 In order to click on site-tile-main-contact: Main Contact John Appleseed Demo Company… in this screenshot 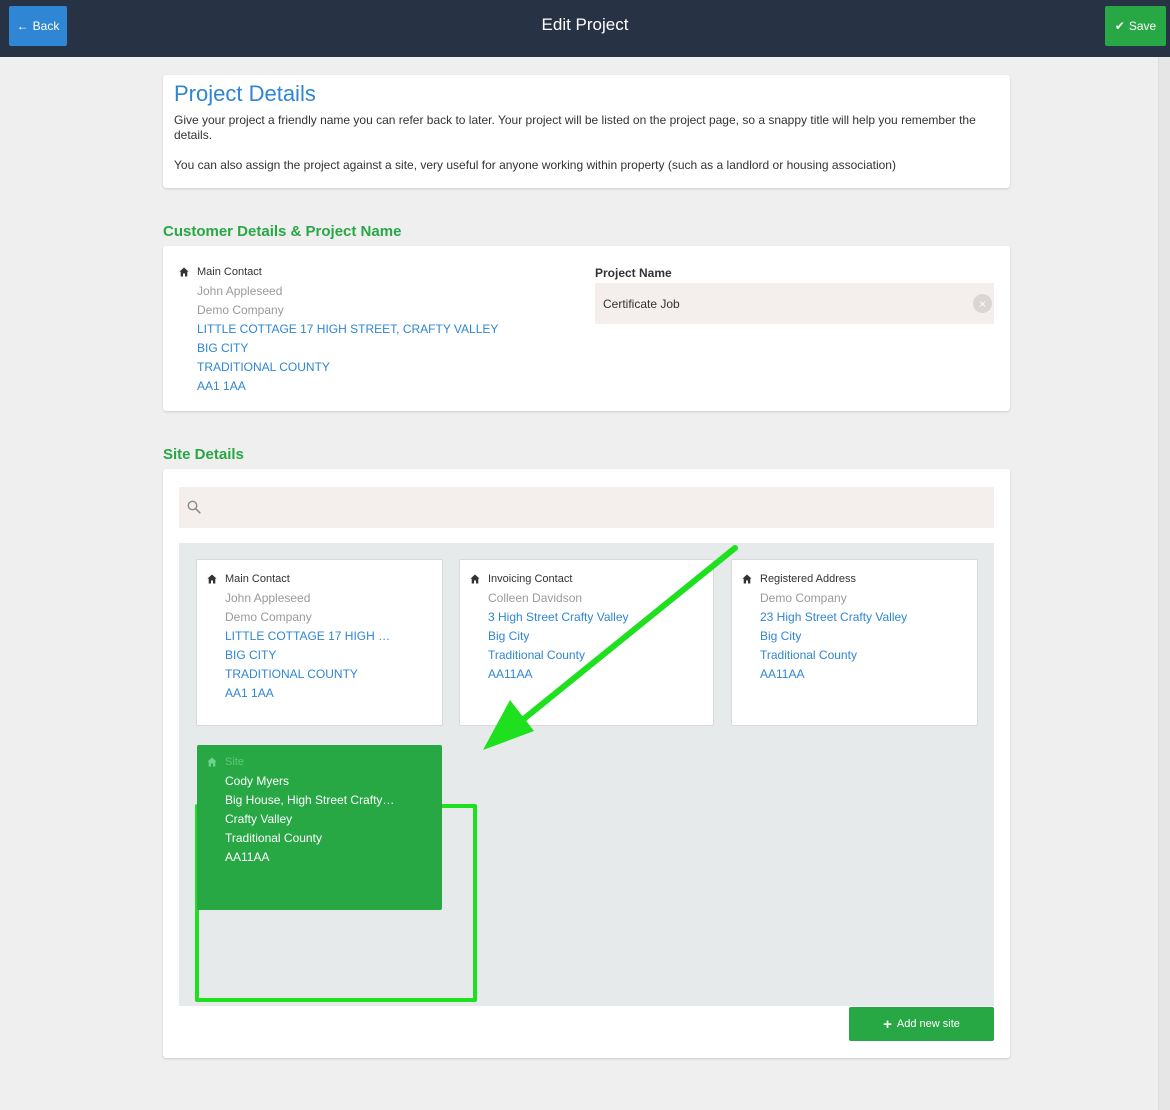, I will do `click(319, 642)`.